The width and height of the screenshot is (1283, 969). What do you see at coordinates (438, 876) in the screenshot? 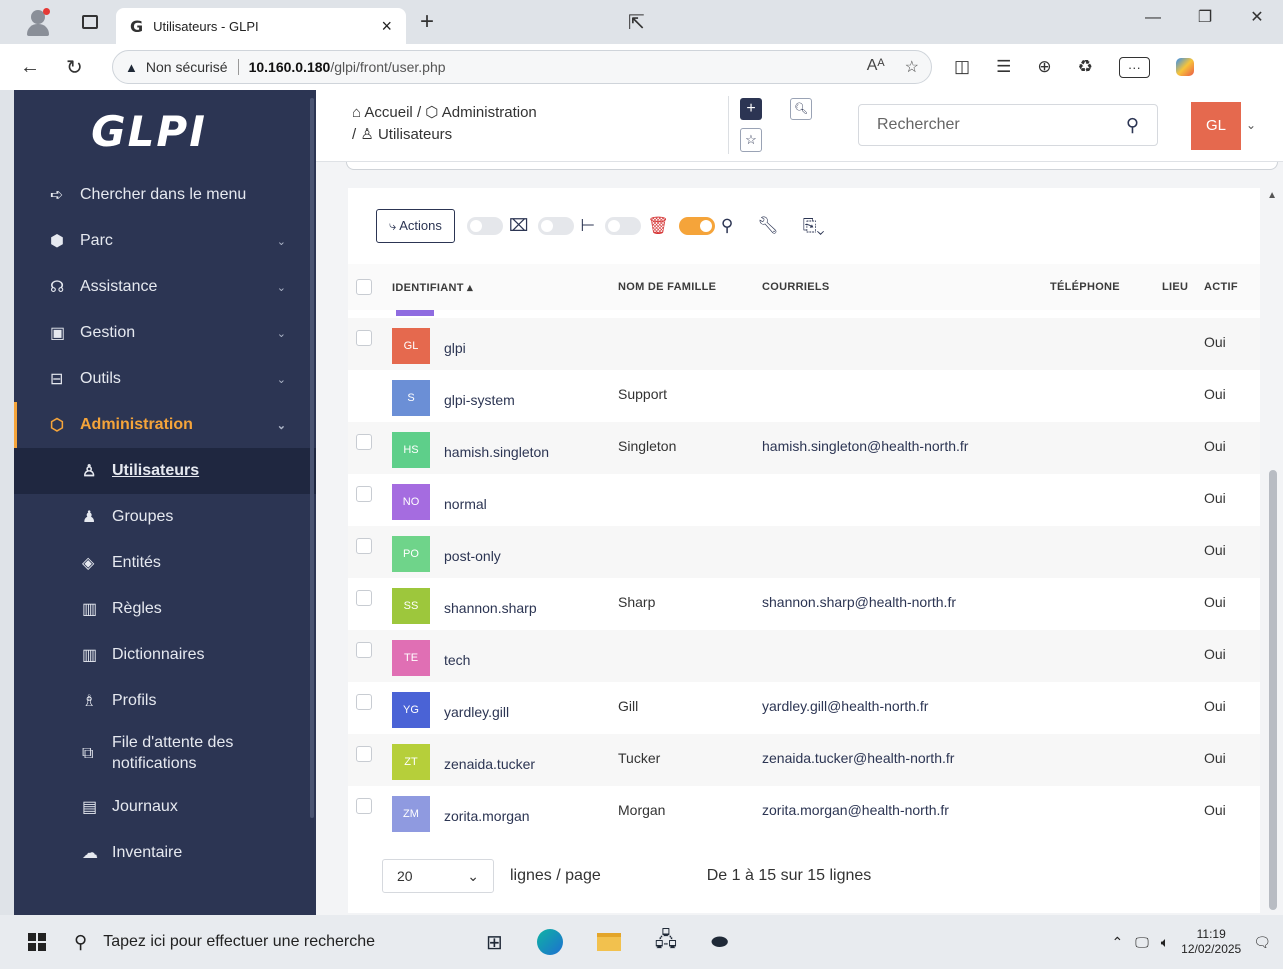
I see `rows-per-page-select: 20 ⌄` at bounding box center [438, 876].